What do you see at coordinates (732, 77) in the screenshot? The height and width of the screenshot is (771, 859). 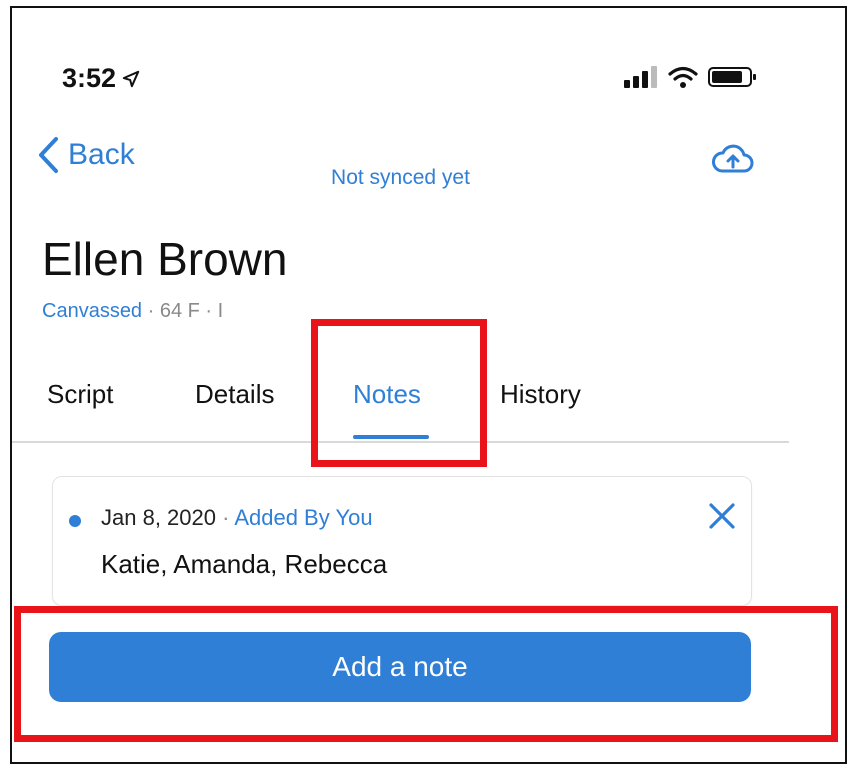 I see `battery-icon` at bounding box center [732, 77].